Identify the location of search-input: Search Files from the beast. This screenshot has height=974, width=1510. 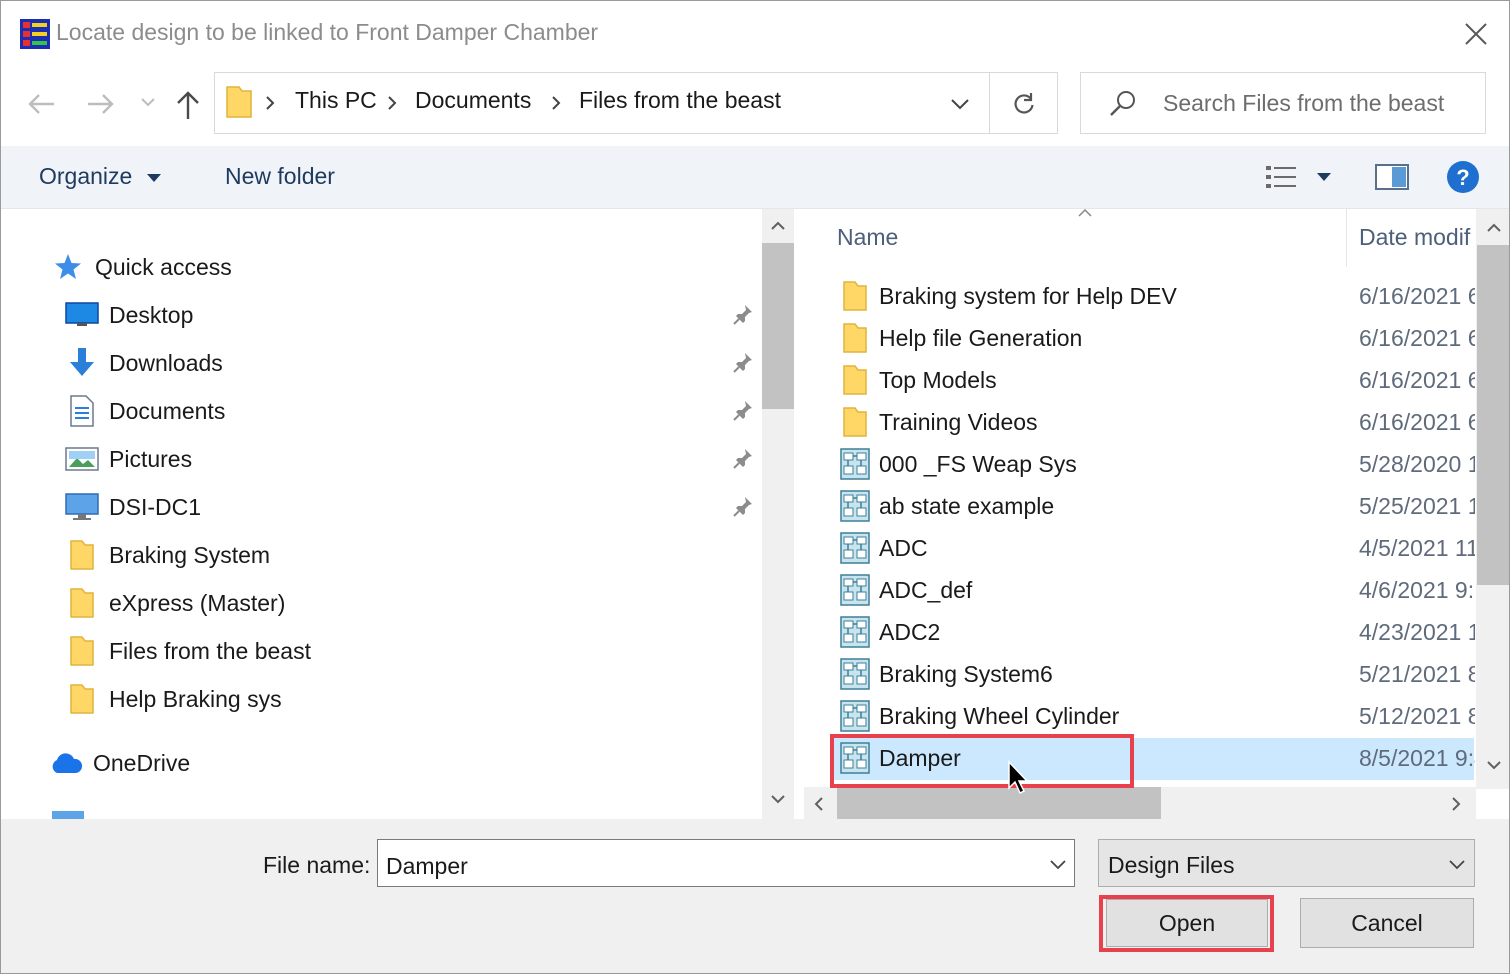
(1283, 103).